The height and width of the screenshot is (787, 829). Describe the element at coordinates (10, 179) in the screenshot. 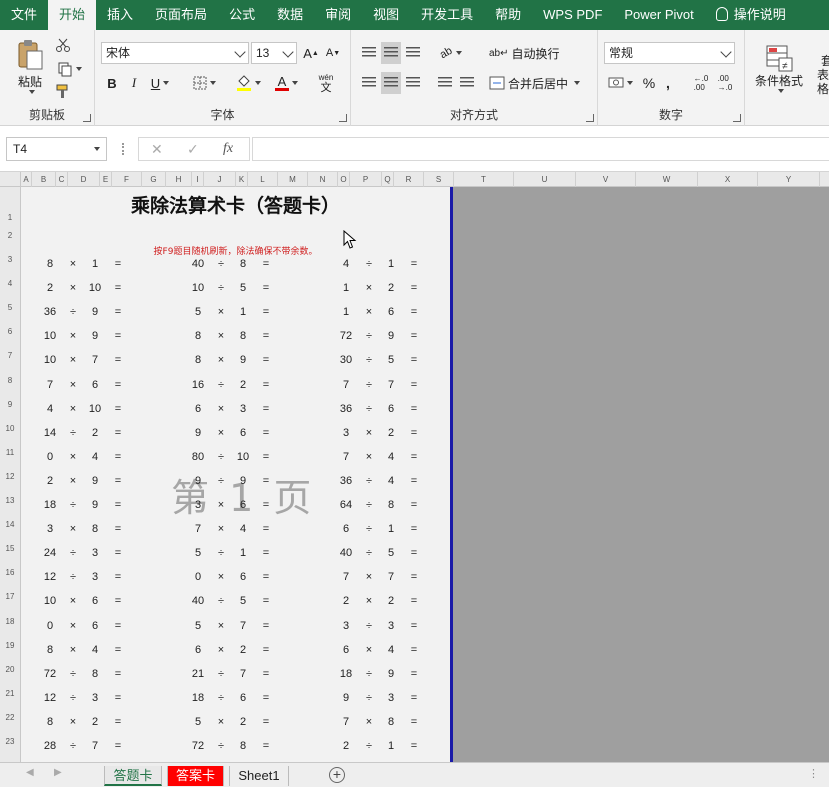

I see `select-all-corner` at that location.